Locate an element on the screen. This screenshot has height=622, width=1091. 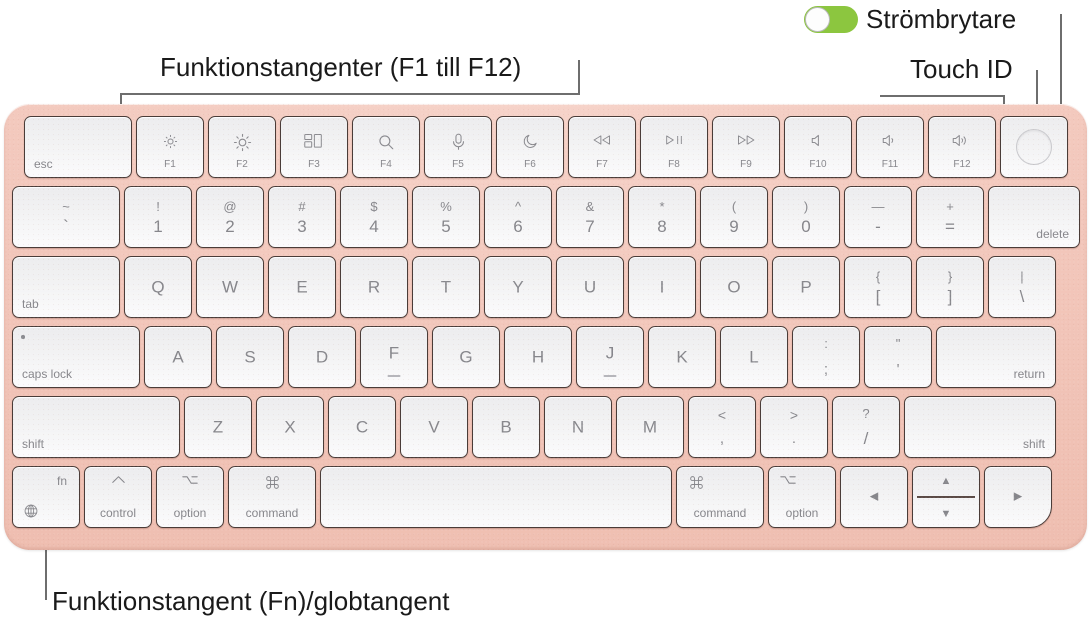
key-y: Y is located at coordinates (518, 287).